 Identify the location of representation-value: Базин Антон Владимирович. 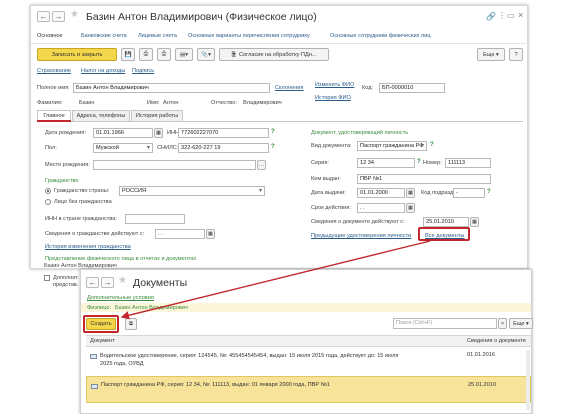
(80, 266).